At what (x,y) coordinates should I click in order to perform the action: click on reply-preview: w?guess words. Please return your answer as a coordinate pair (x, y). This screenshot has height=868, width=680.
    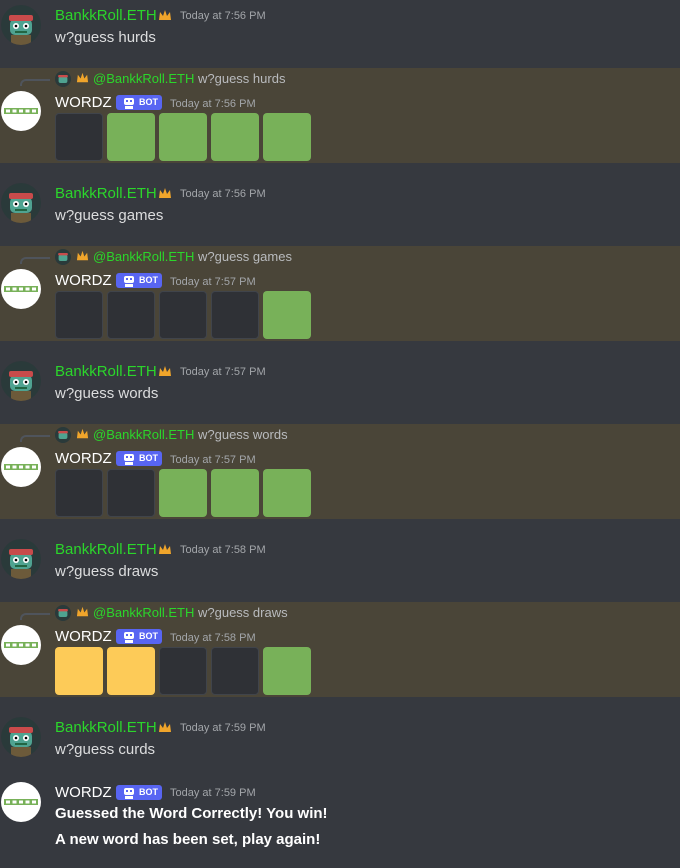
    Looking at the image, I should click on (243, 435).